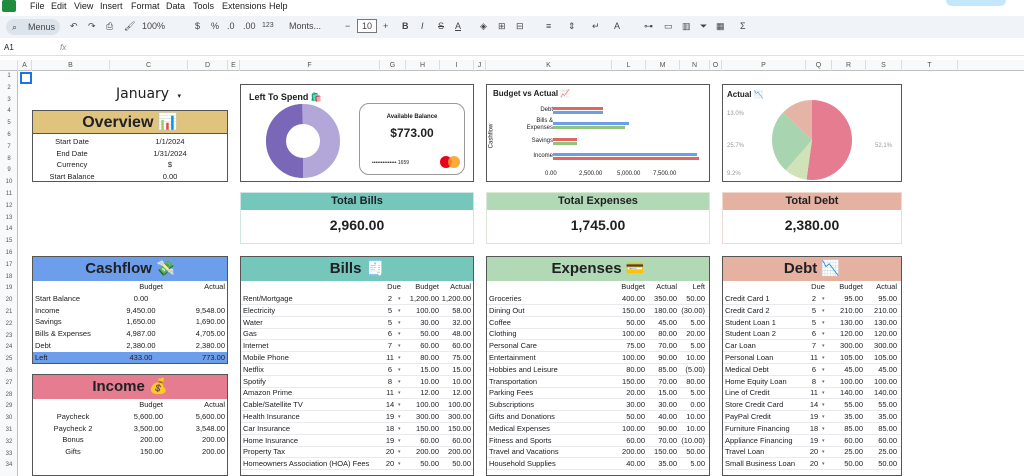 Image resolution: width=1024 pixels, height=476 pixels. Describe the element at coordinates (454, 463) in the screenshot. I see `bill-actual: 50.00` at that location.